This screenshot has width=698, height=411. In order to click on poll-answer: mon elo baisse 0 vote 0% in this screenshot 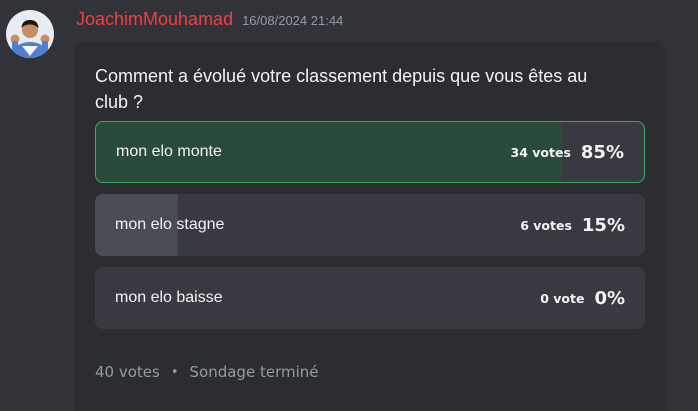, I will do `click(370, 298)`.